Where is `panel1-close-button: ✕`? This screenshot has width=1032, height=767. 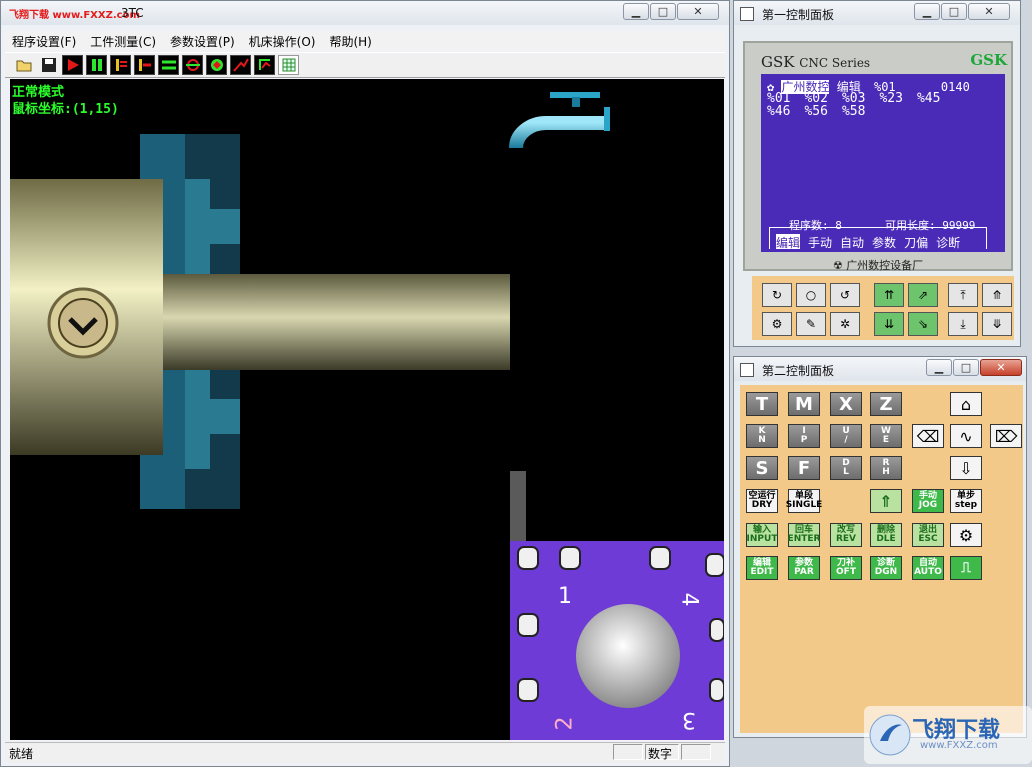 panel1-close-button: ✕ is located at coordinates (989, 11).